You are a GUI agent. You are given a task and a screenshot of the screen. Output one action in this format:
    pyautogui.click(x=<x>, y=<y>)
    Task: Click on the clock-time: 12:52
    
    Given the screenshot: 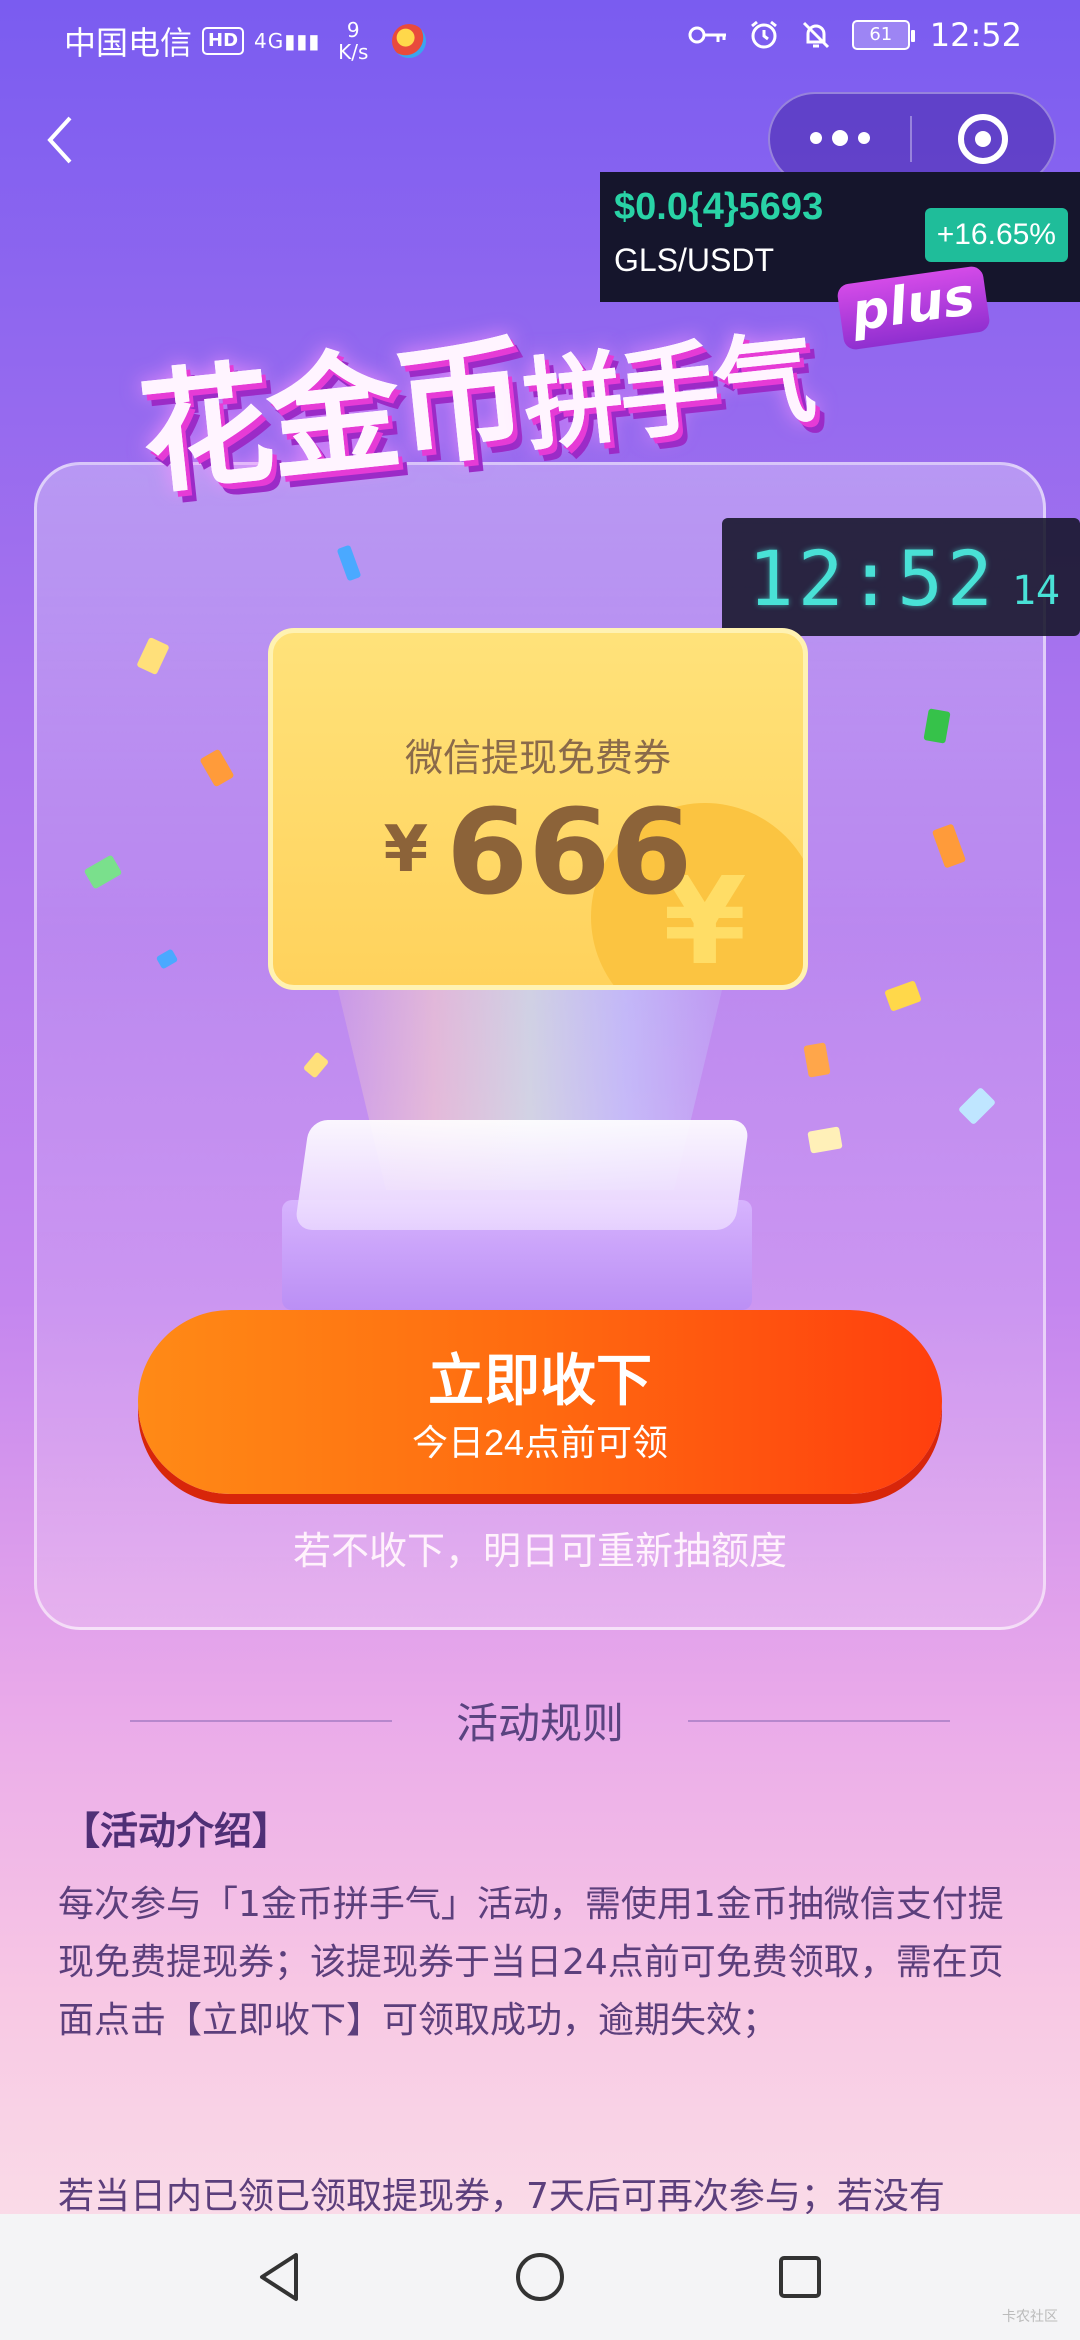 What is the action you would take?
    pyautogui.click(x=975, y=35)
    